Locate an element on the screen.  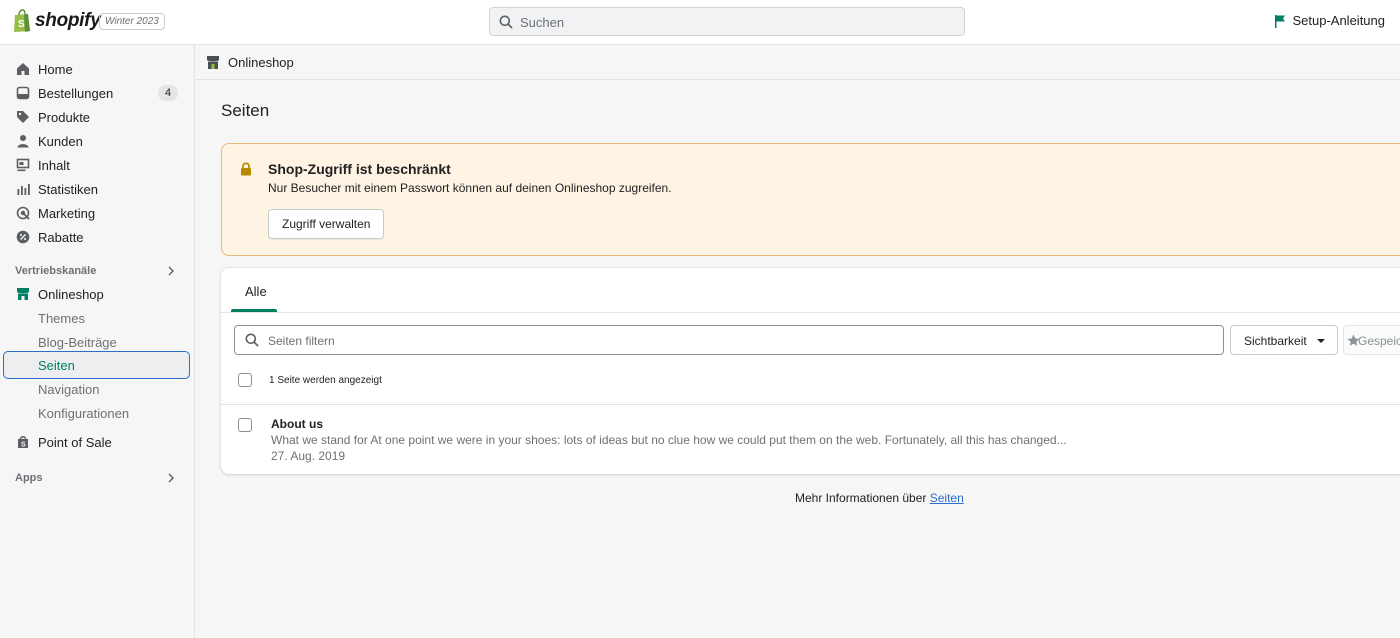
saved-label: Gespeic is located at coordinates (1379, 341).